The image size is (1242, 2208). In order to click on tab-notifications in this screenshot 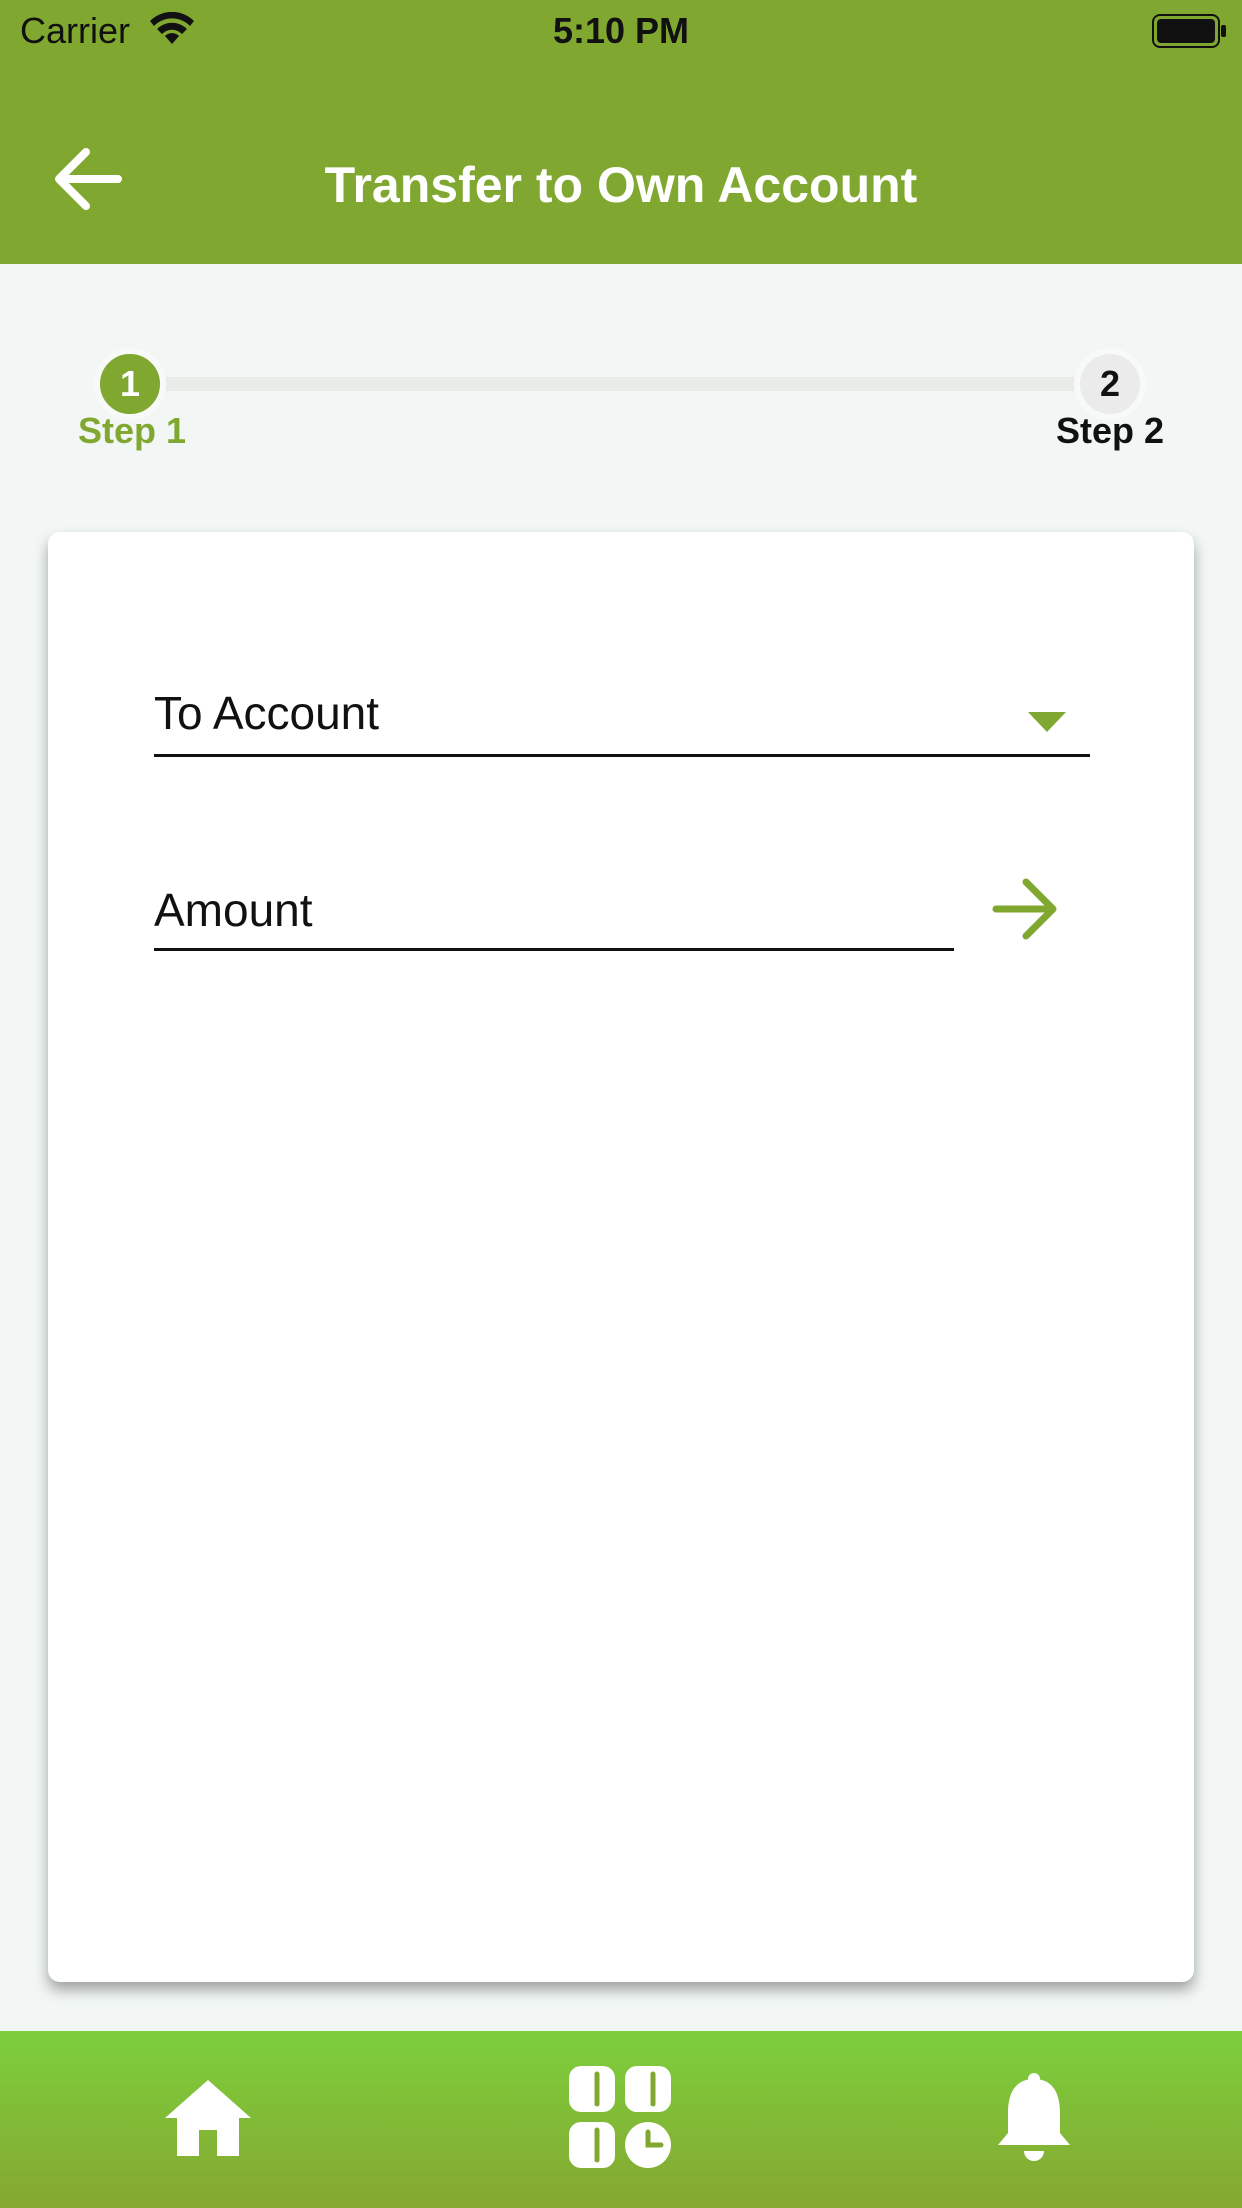, I will do `click(1034, 2118)`.